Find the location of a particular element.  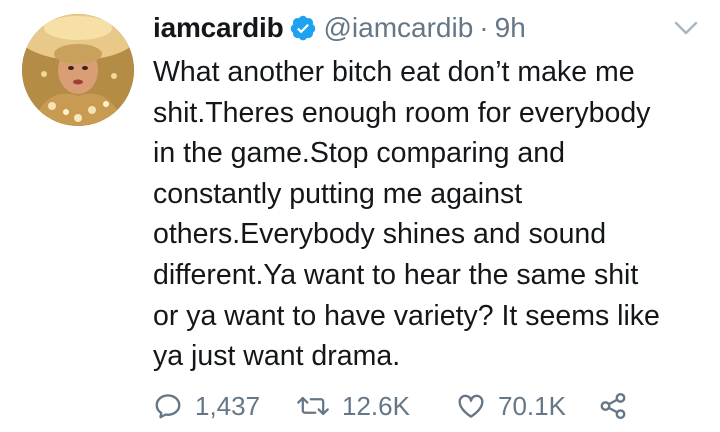

action-bar: 1,437 12.6K 70.1K is located at coordinates (390, 406).